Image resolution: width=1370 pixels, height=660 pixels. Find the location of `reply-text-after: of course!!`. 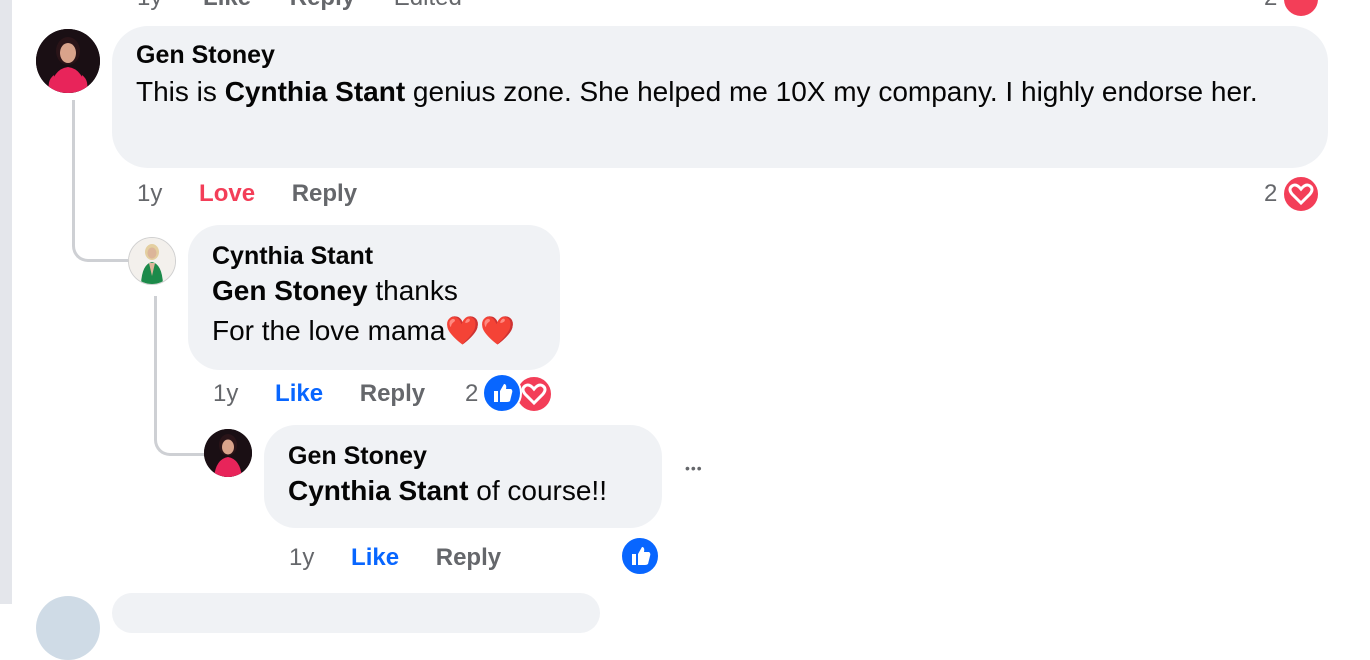

reply-text-after: of course!! is located at coordinates (537, 490).